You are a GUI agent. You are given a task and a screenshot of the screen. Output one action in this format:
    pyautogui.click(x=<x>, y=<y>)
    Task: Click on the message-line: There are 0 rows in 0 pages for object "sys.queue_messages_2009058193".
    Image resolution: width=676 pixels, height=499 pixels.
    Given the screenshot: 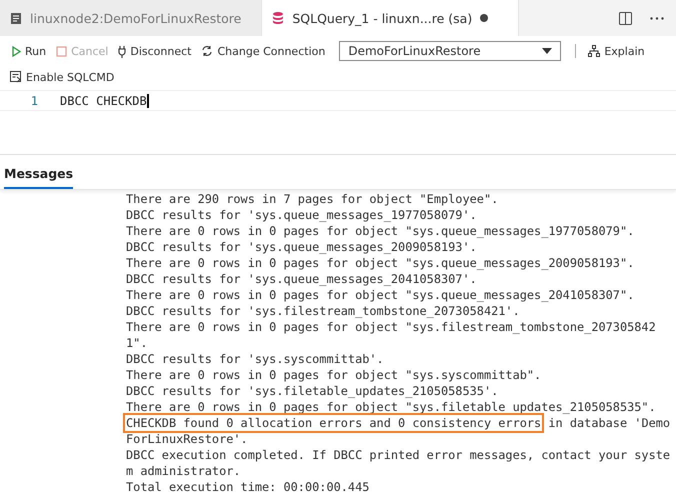 What is the action you would take?
    pyautogui.click(x=381, y=263)
    